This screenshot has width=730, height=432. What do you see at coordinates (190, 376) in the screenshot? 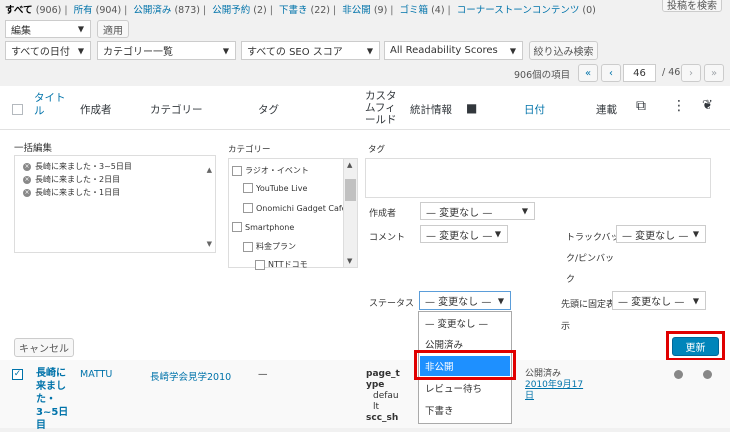
I see `post-category: 長崎学会見学2010` at bounding box center [190, 376].